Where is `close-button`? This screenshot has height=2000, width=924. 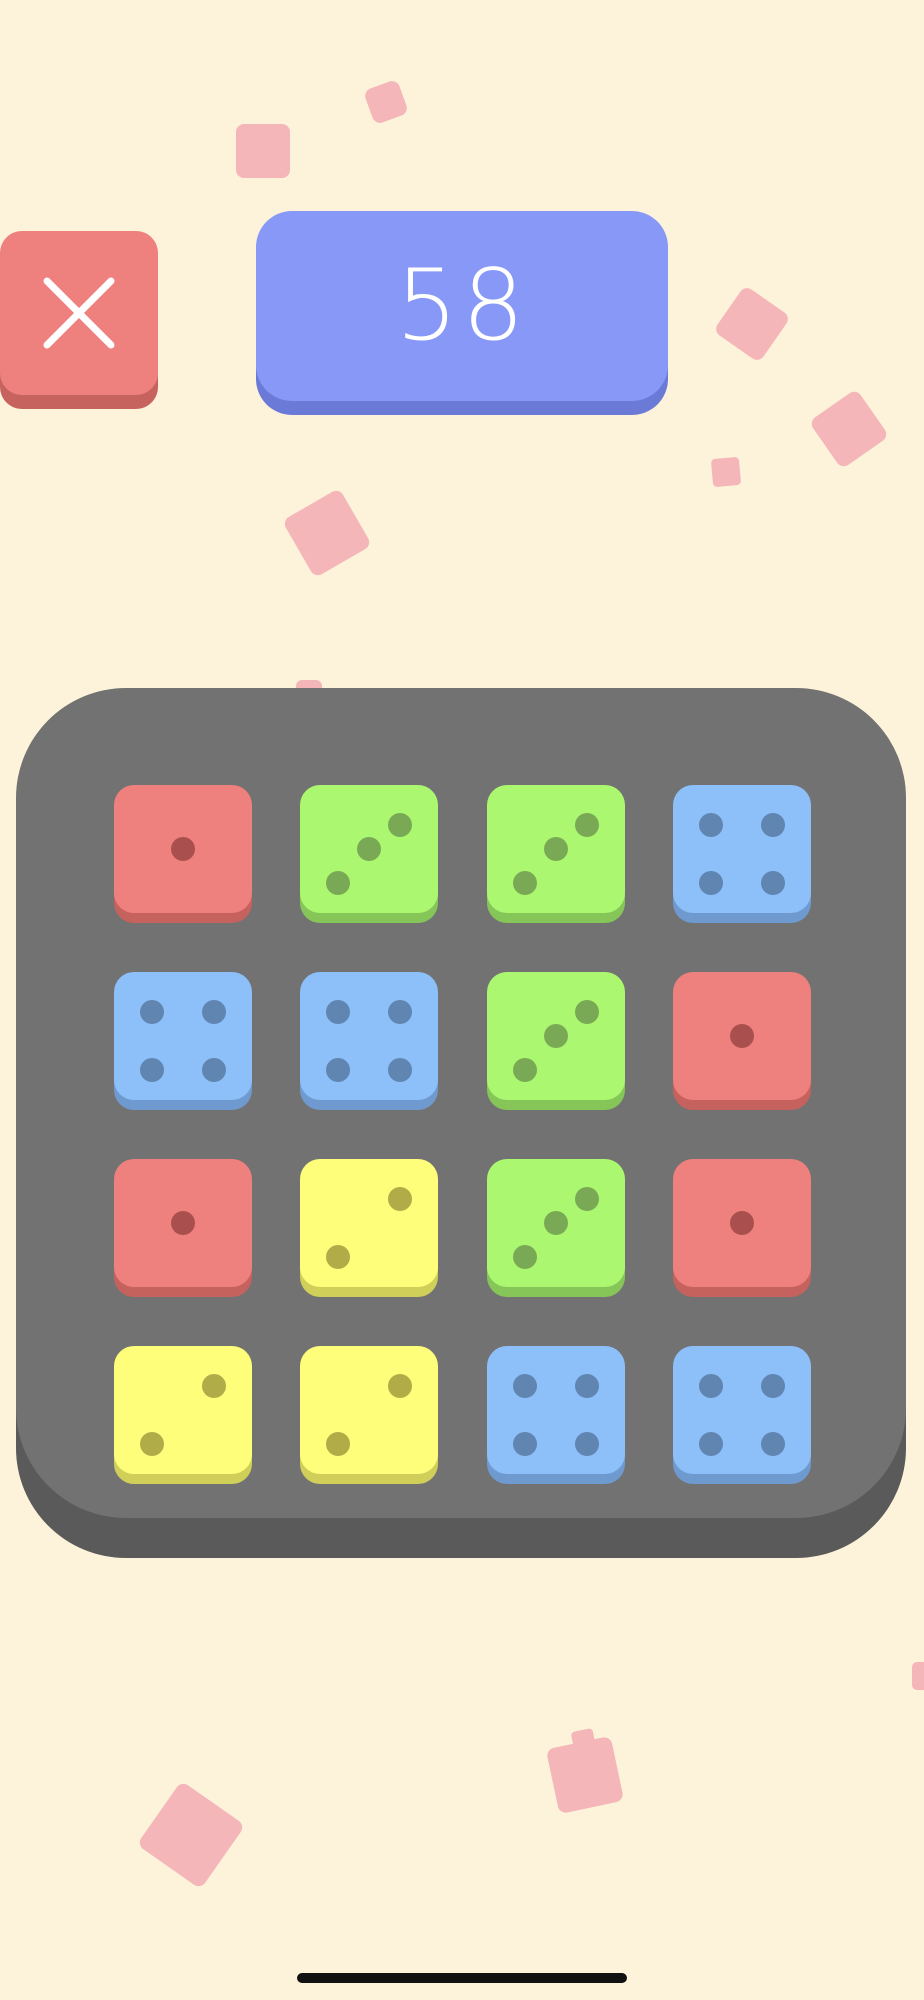 close-button is located at coordinates (79, 313).